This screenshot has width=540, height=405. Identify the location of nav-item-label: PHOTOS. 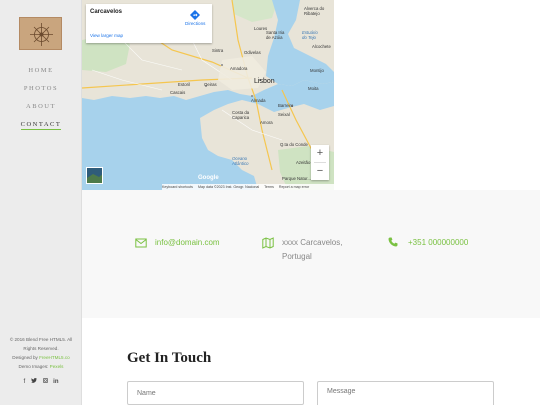
(41, 88).